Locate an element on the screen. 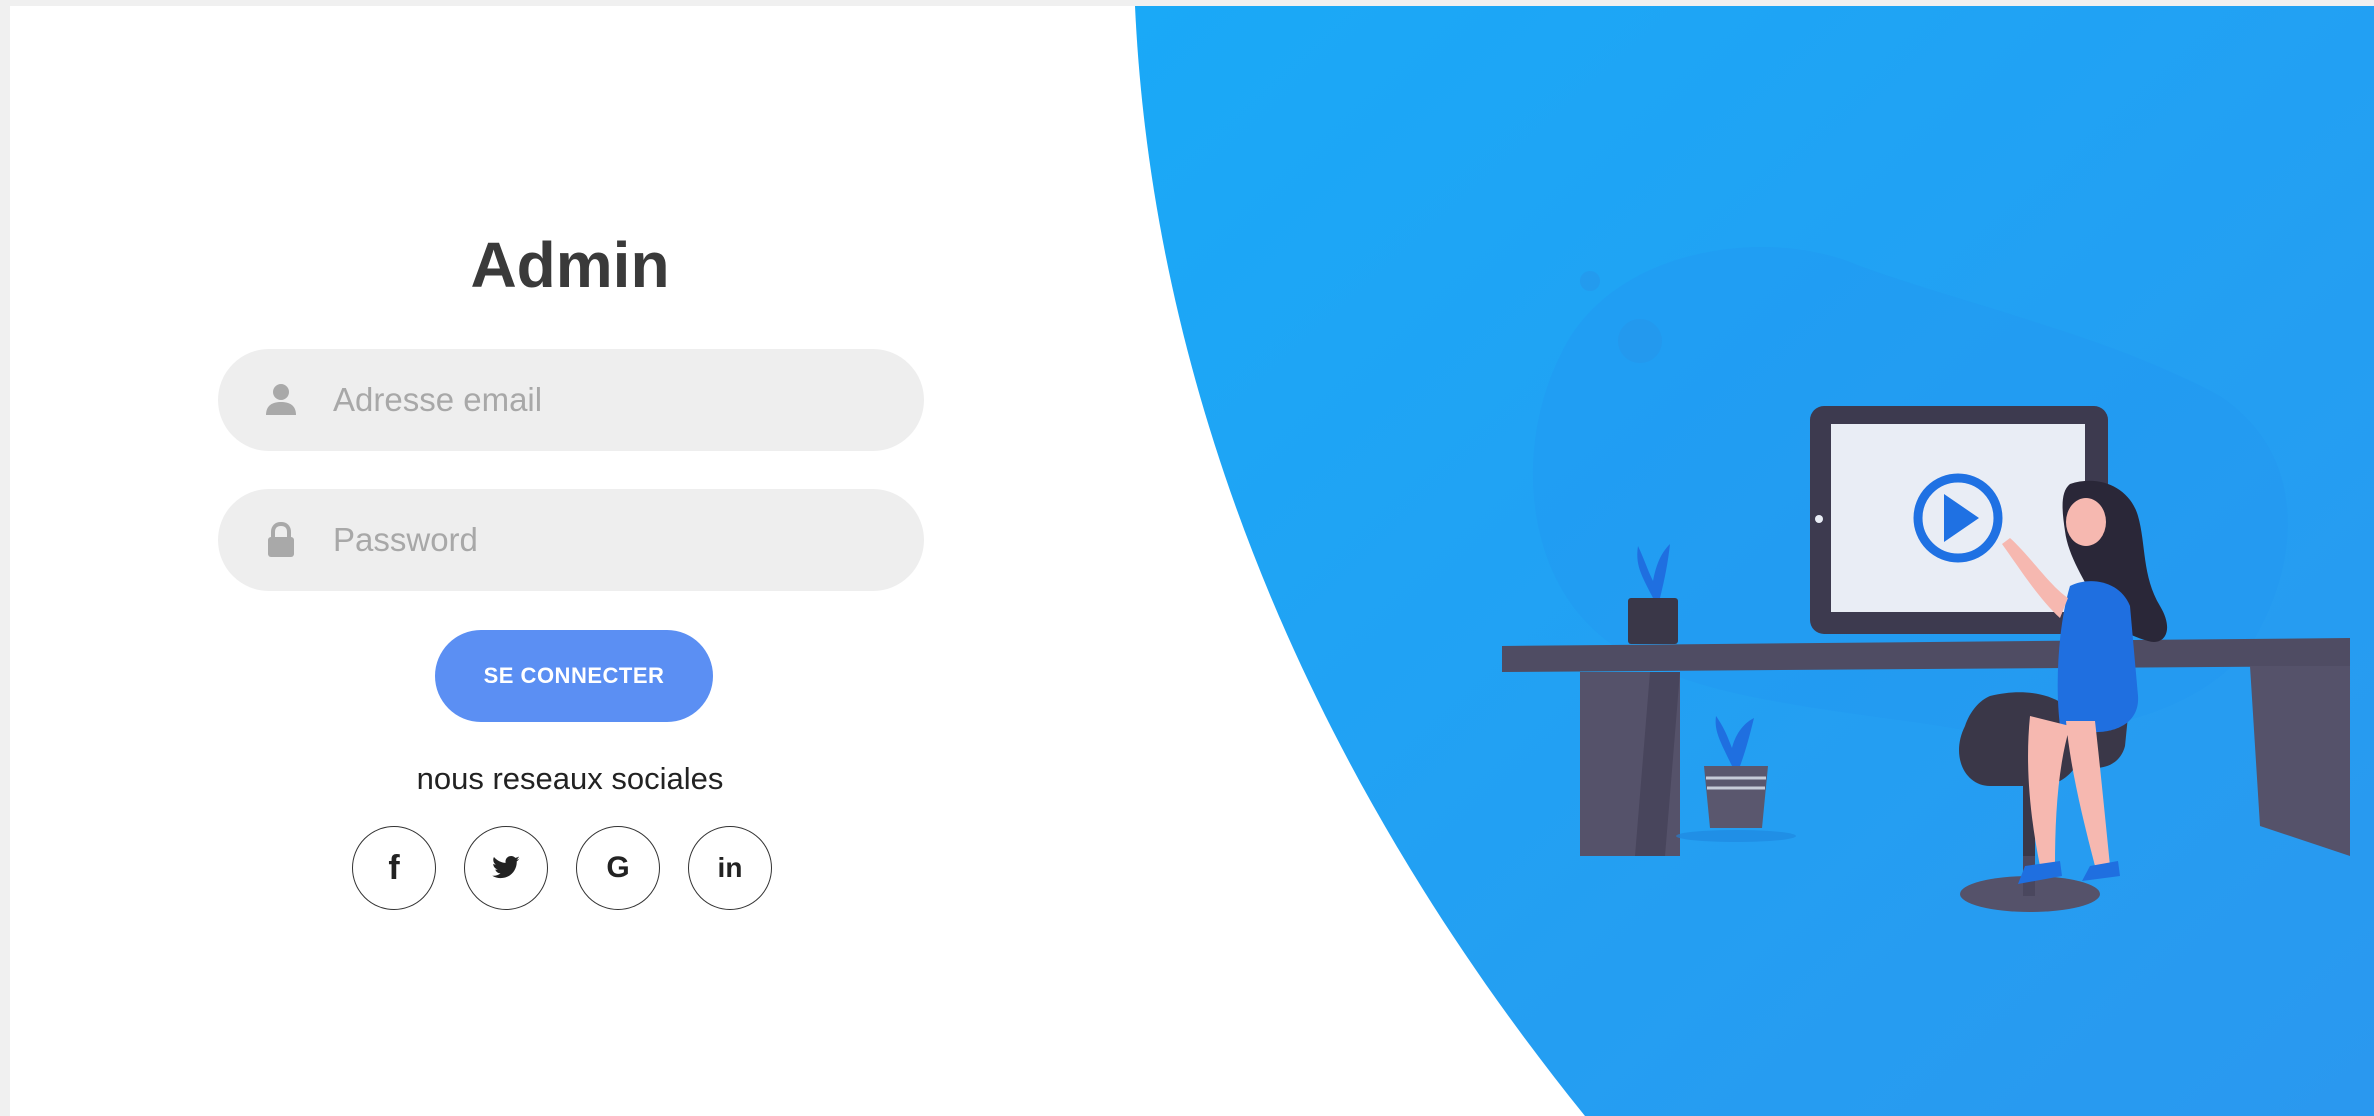 Image resolution: width=2374 pixels, height=1116 pixels. google-button: G is located at coordinates (618, 868).